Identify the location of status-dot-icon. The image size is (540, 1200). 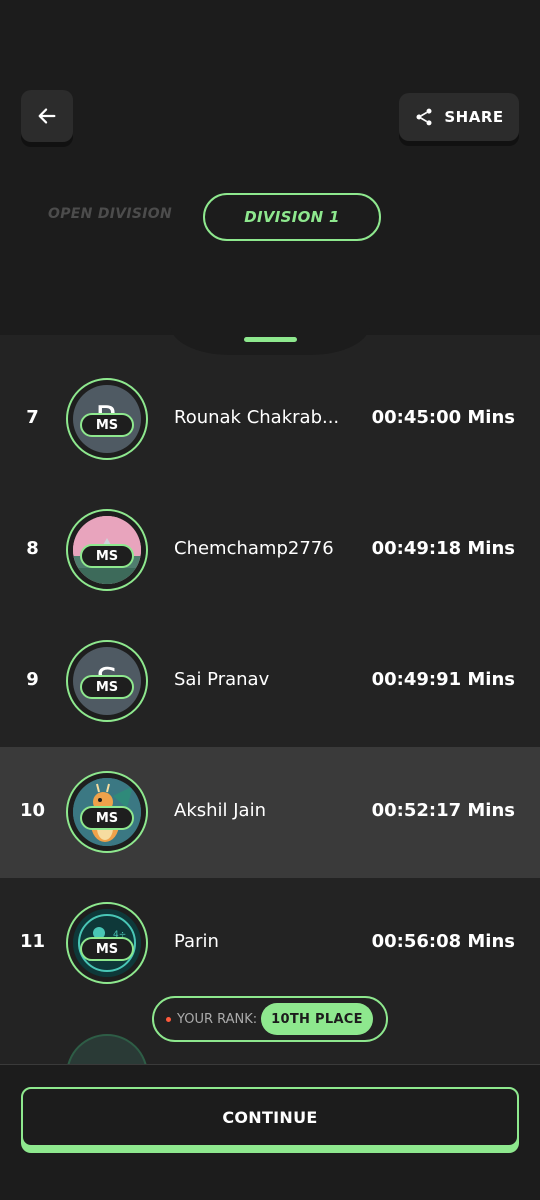
(168, 1019).